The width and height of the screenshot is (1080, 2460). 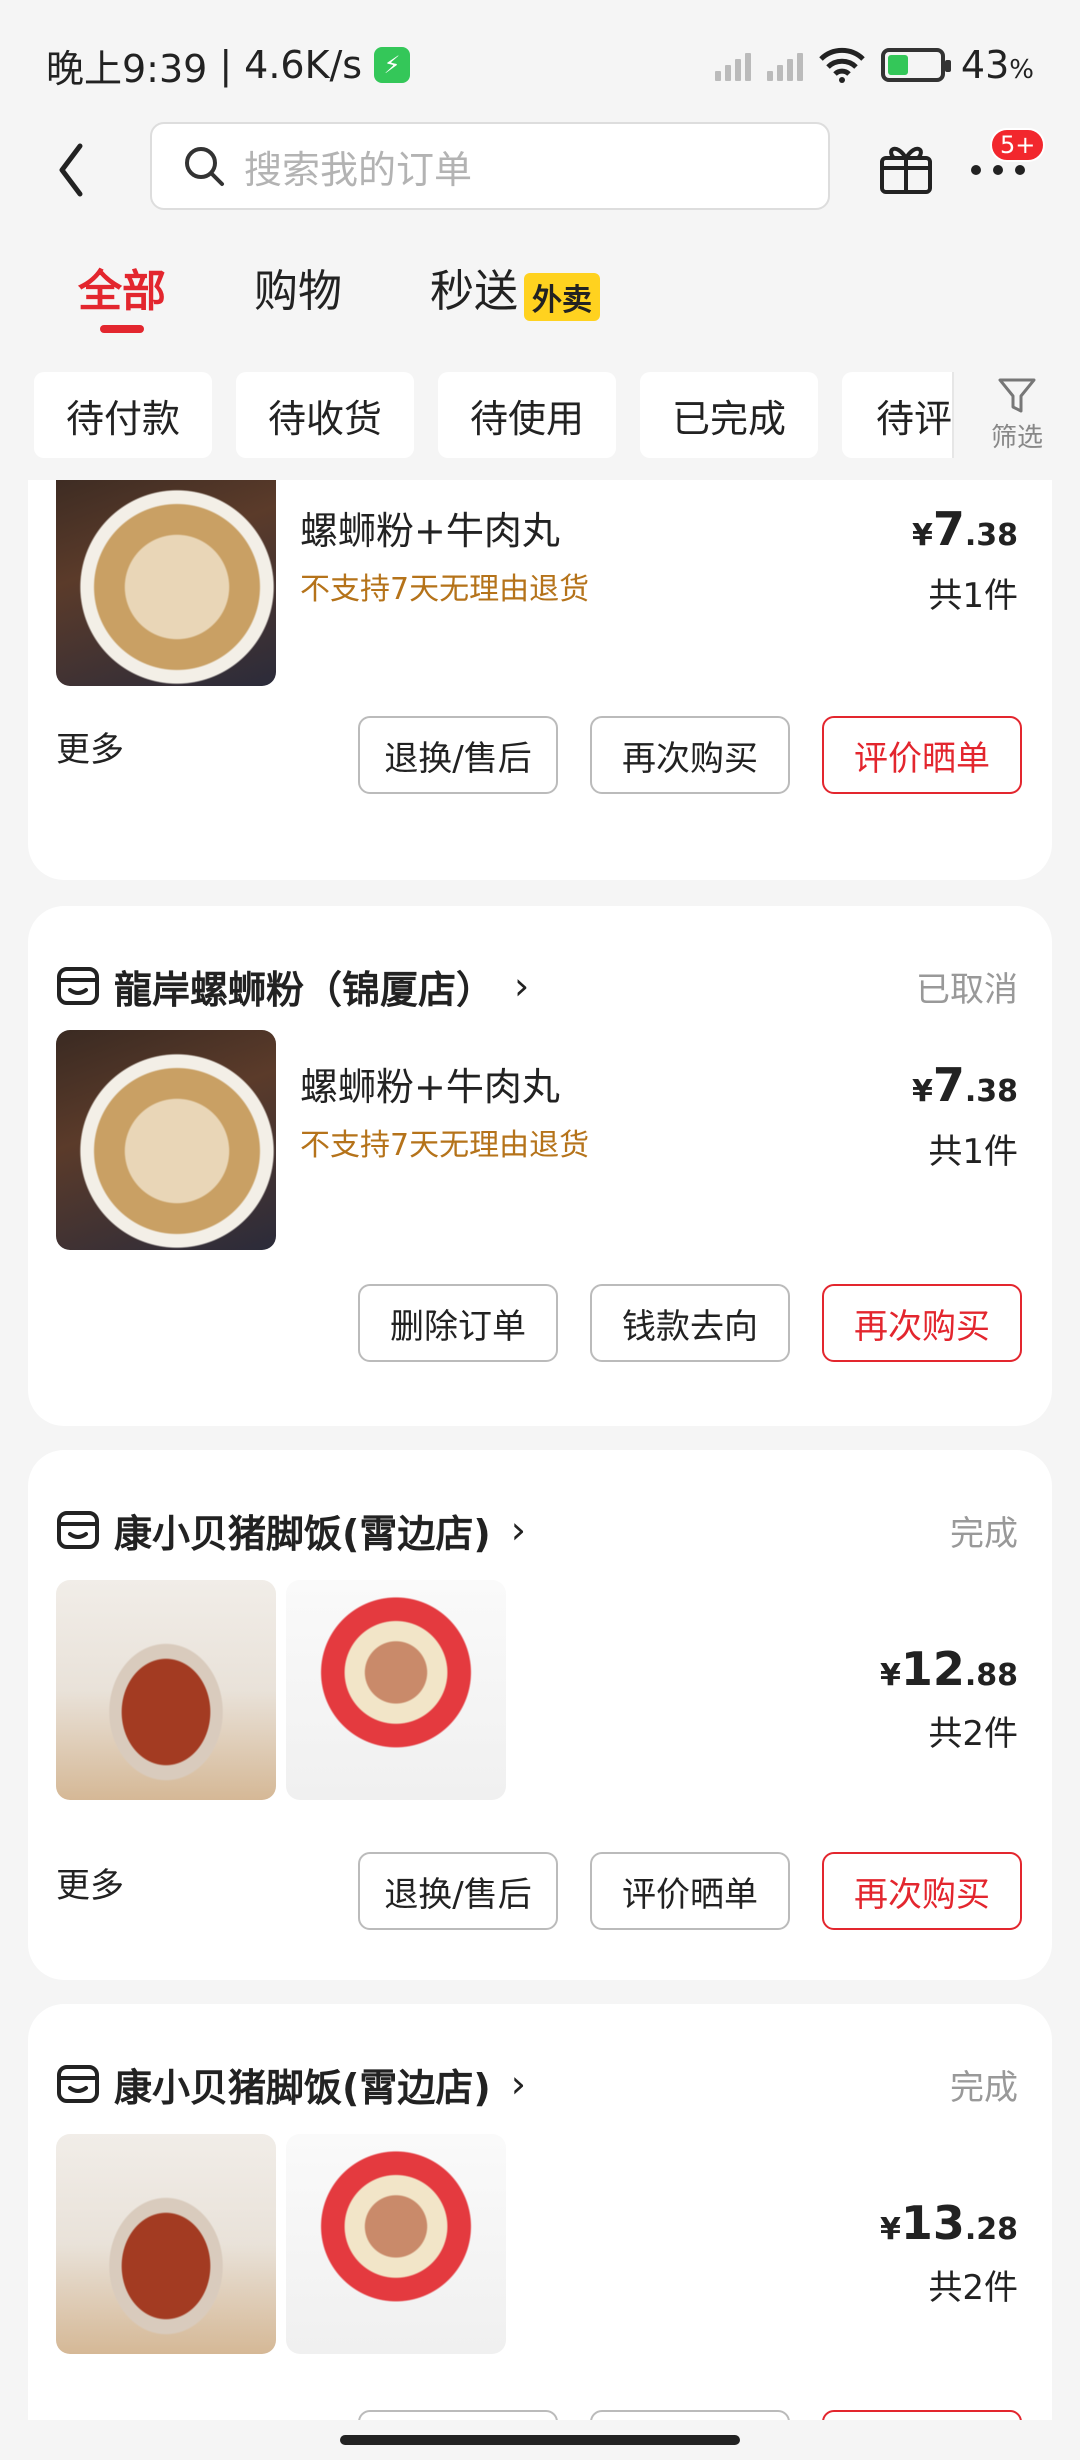 What do you see at coordinates (458, 1323) in the screenshot?
I see `delete-order-button: 删除订单` at bounding box center [458, 1323].